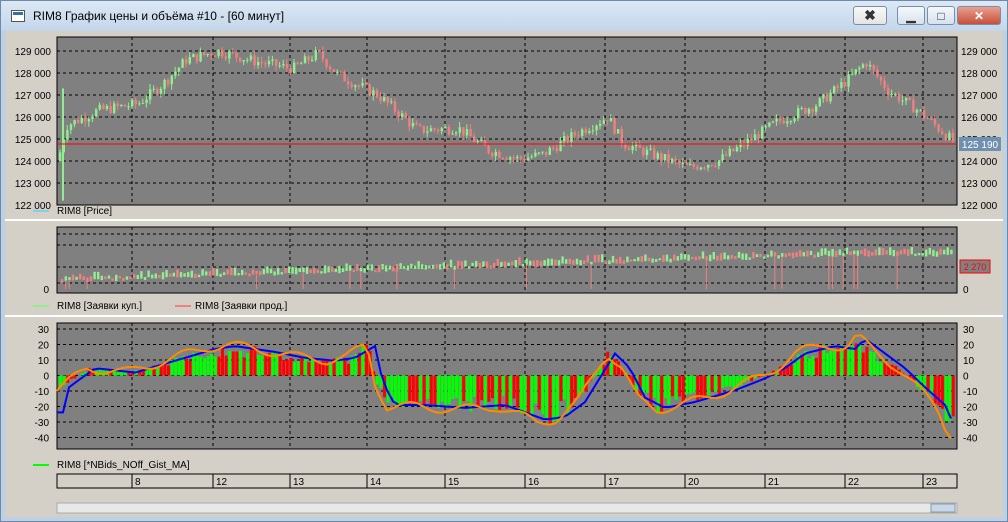 The height and width of the screenshot is (522, 1008). Describe the element at coordinates (980, 145) in the screenshot. I see `last-price-label: 125 190` at that location.